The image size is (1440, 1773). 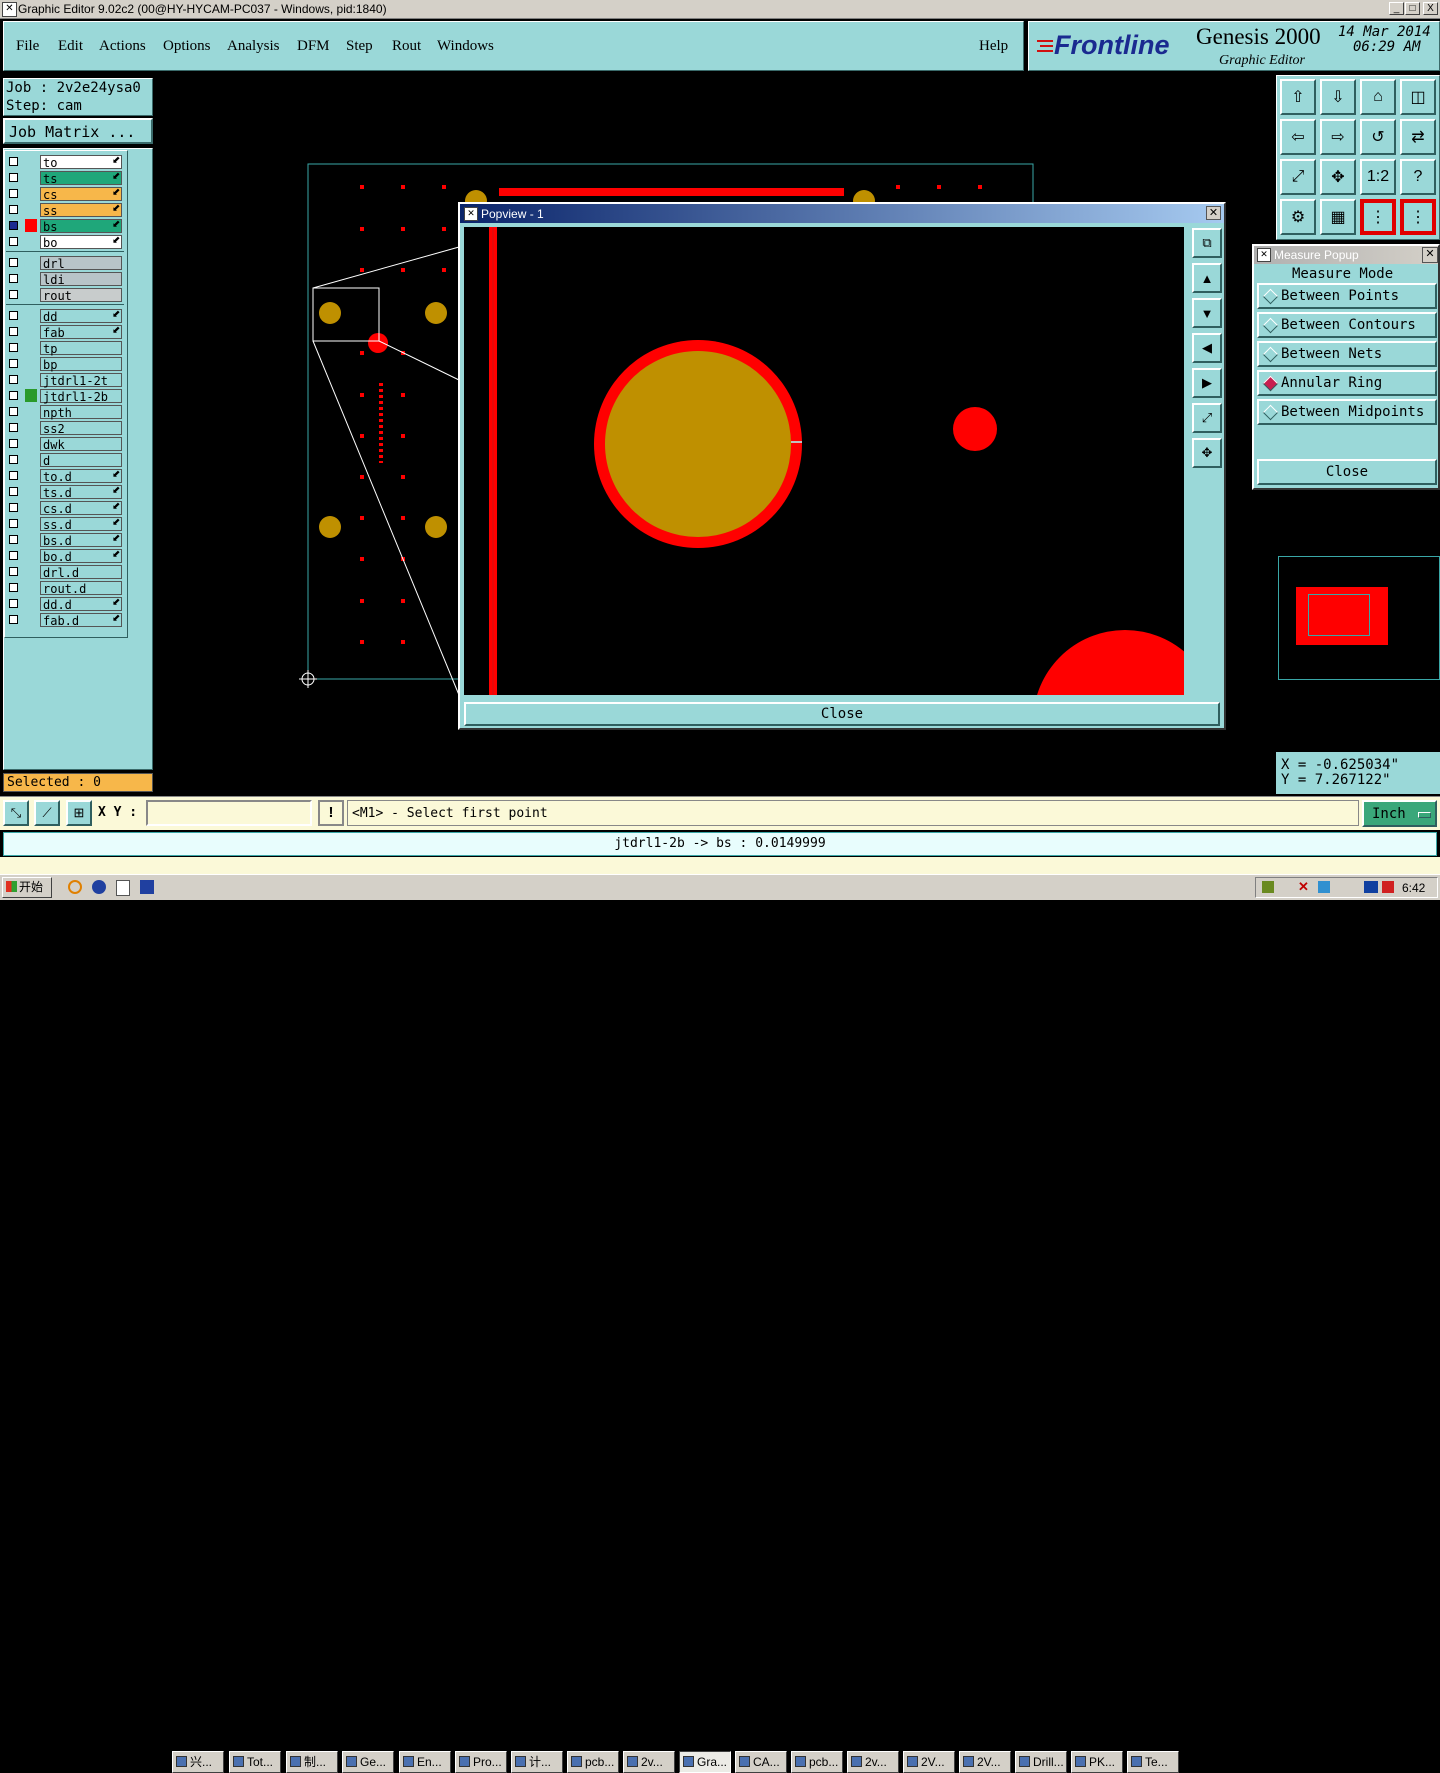 What do you see at coordinates (1268, 887) in the screenshot?
I see `tray-tool-icon` at bounding box center [1268, 887].